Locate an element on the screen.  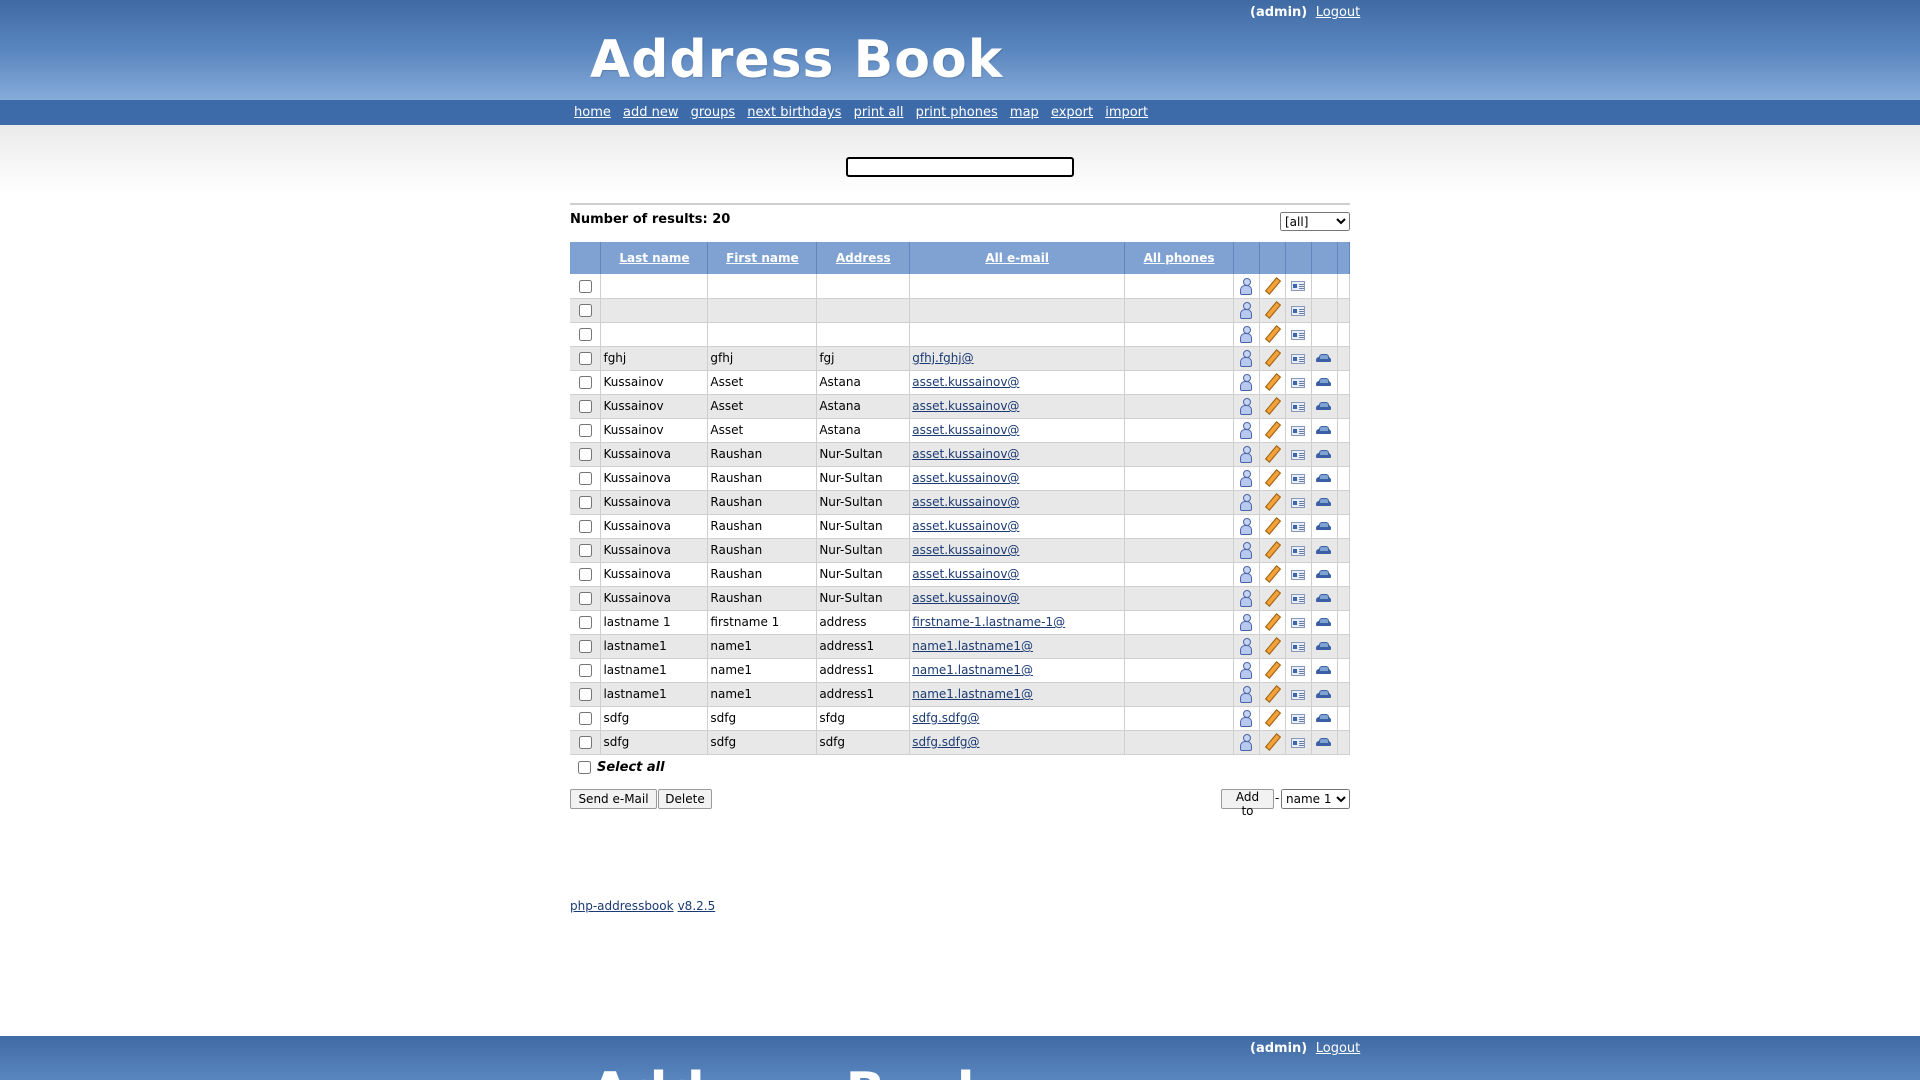
nav-add-new: add new is located at coordinates (650, 112).